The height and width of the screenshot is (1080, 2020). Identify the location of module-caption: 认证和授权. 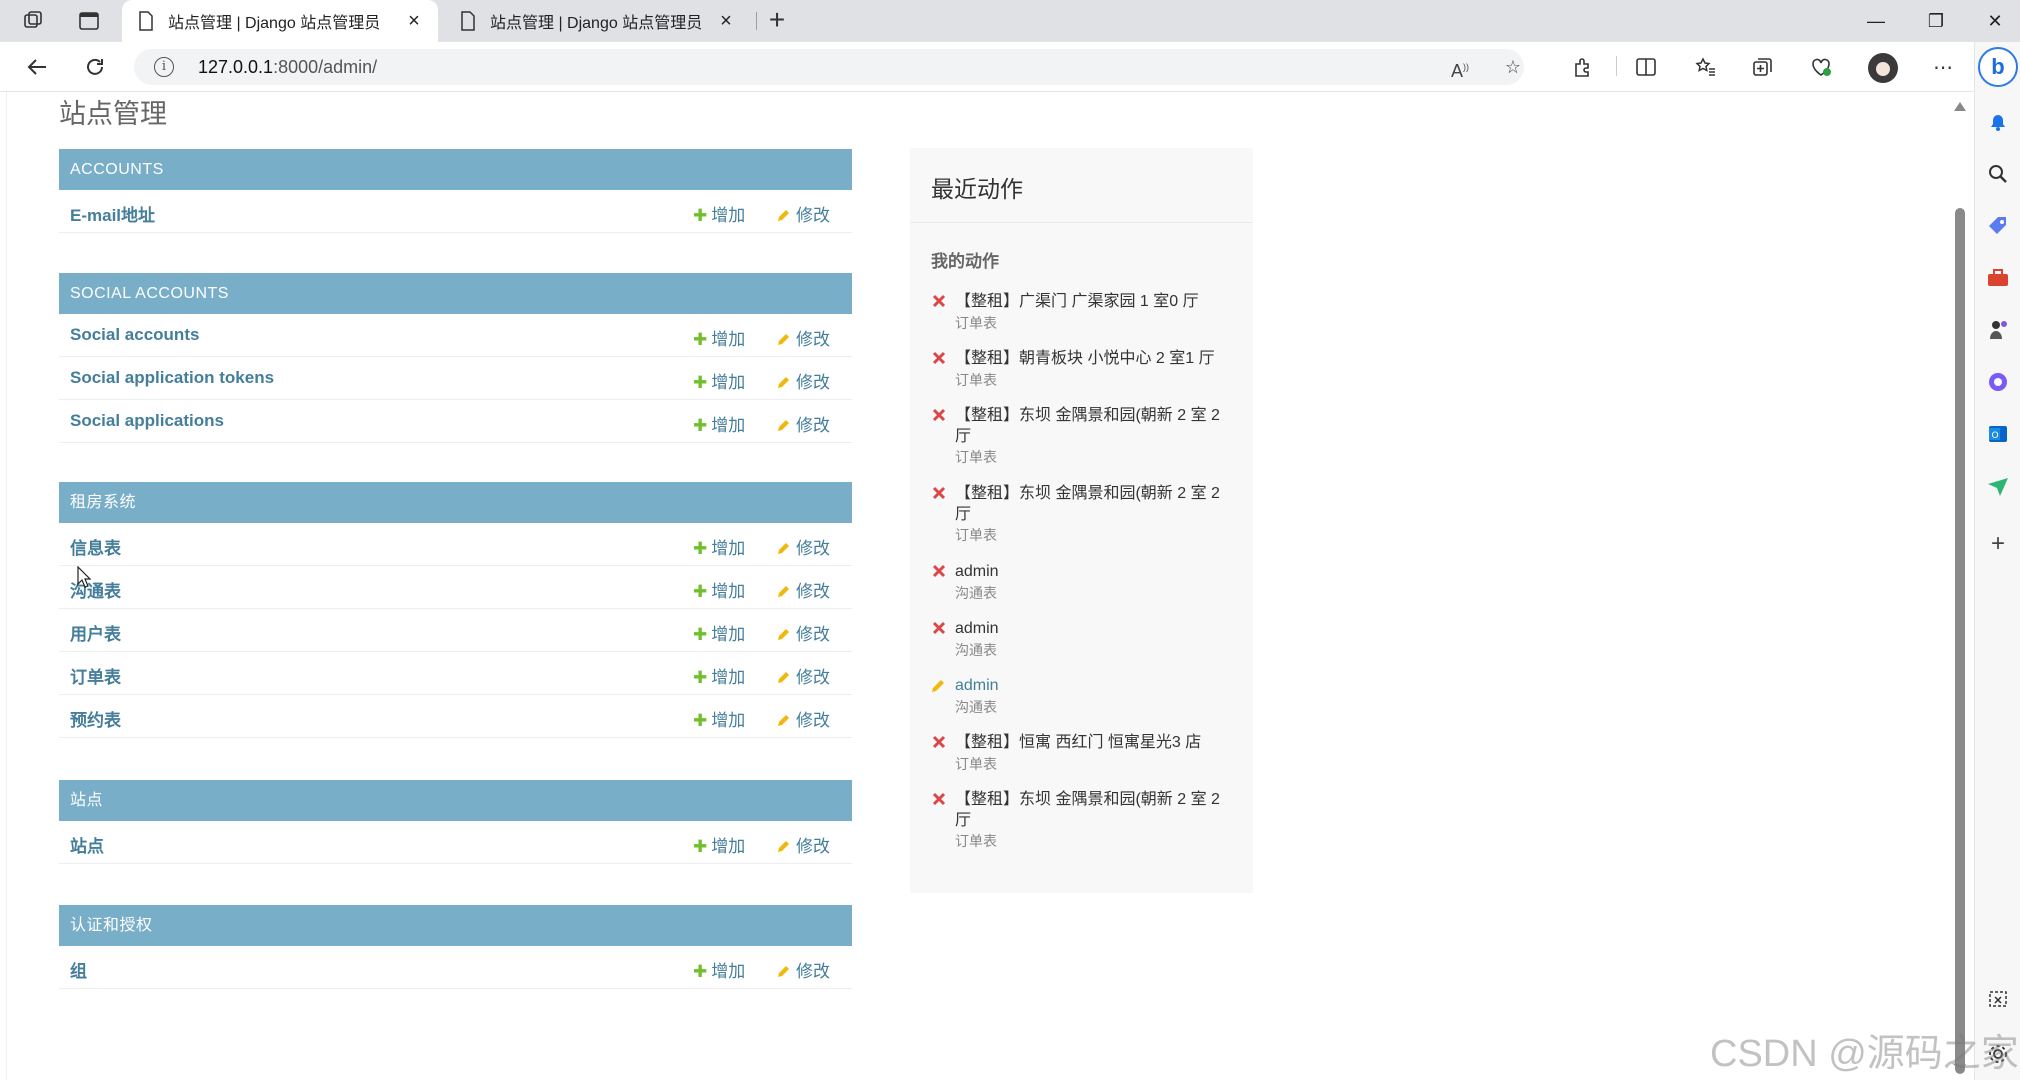
(455, 925).